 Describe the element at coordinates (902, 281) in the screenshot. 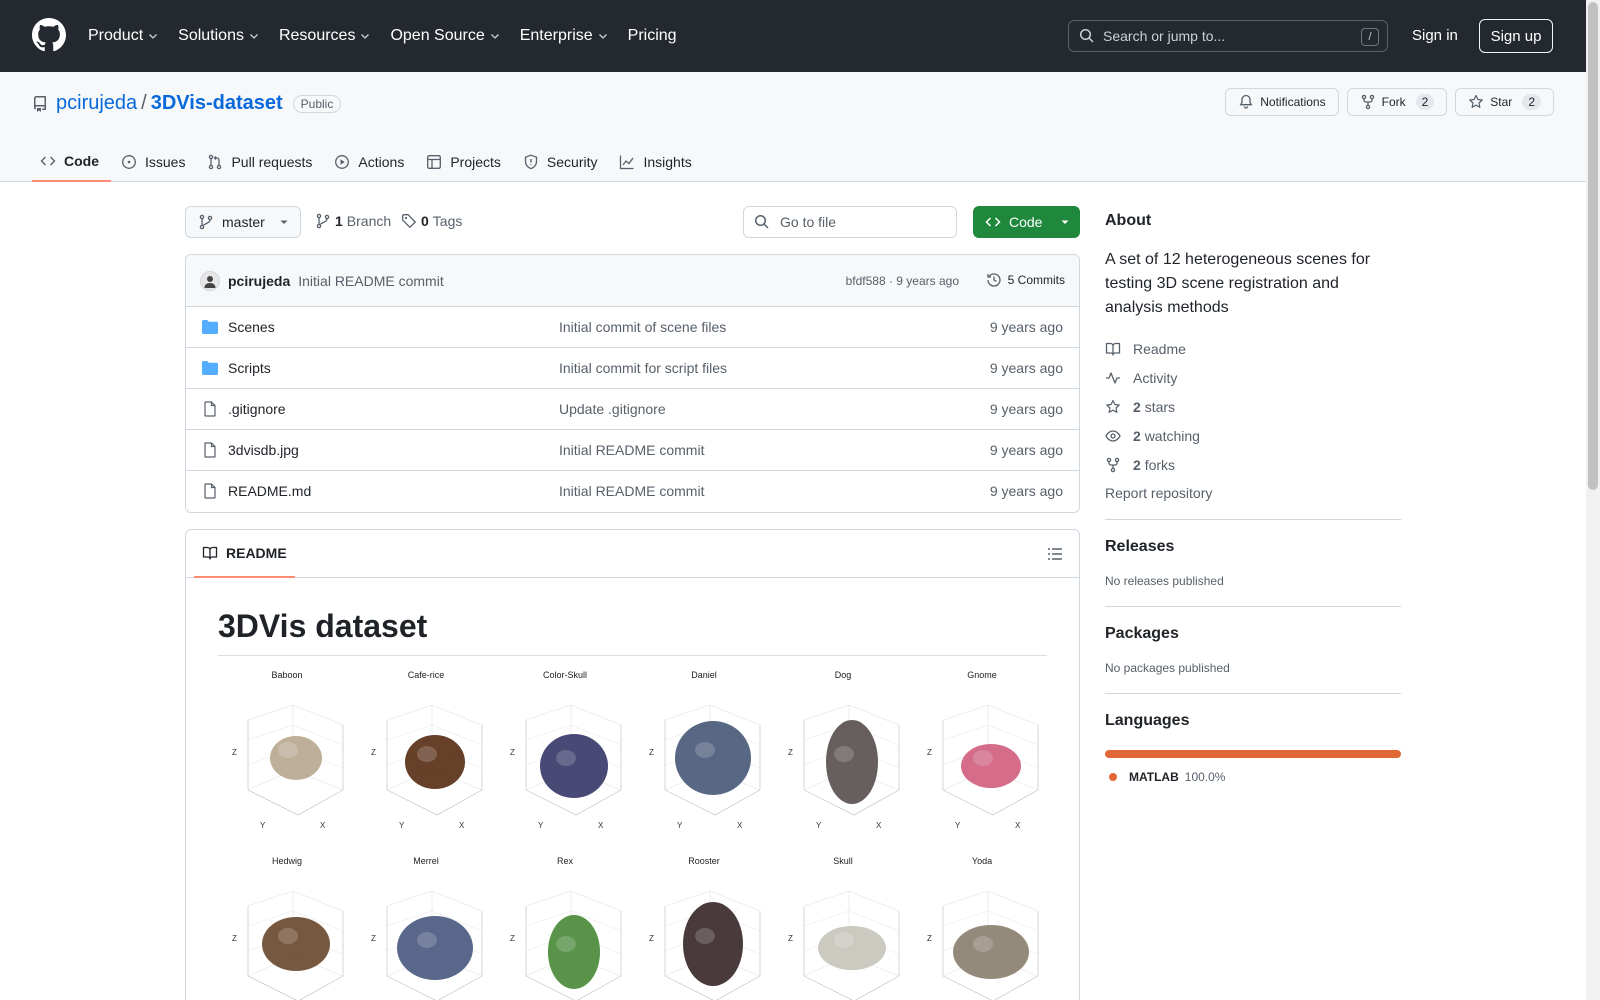

I see `commit-hash-time: bfdf588 · 9 years ago` at that location.